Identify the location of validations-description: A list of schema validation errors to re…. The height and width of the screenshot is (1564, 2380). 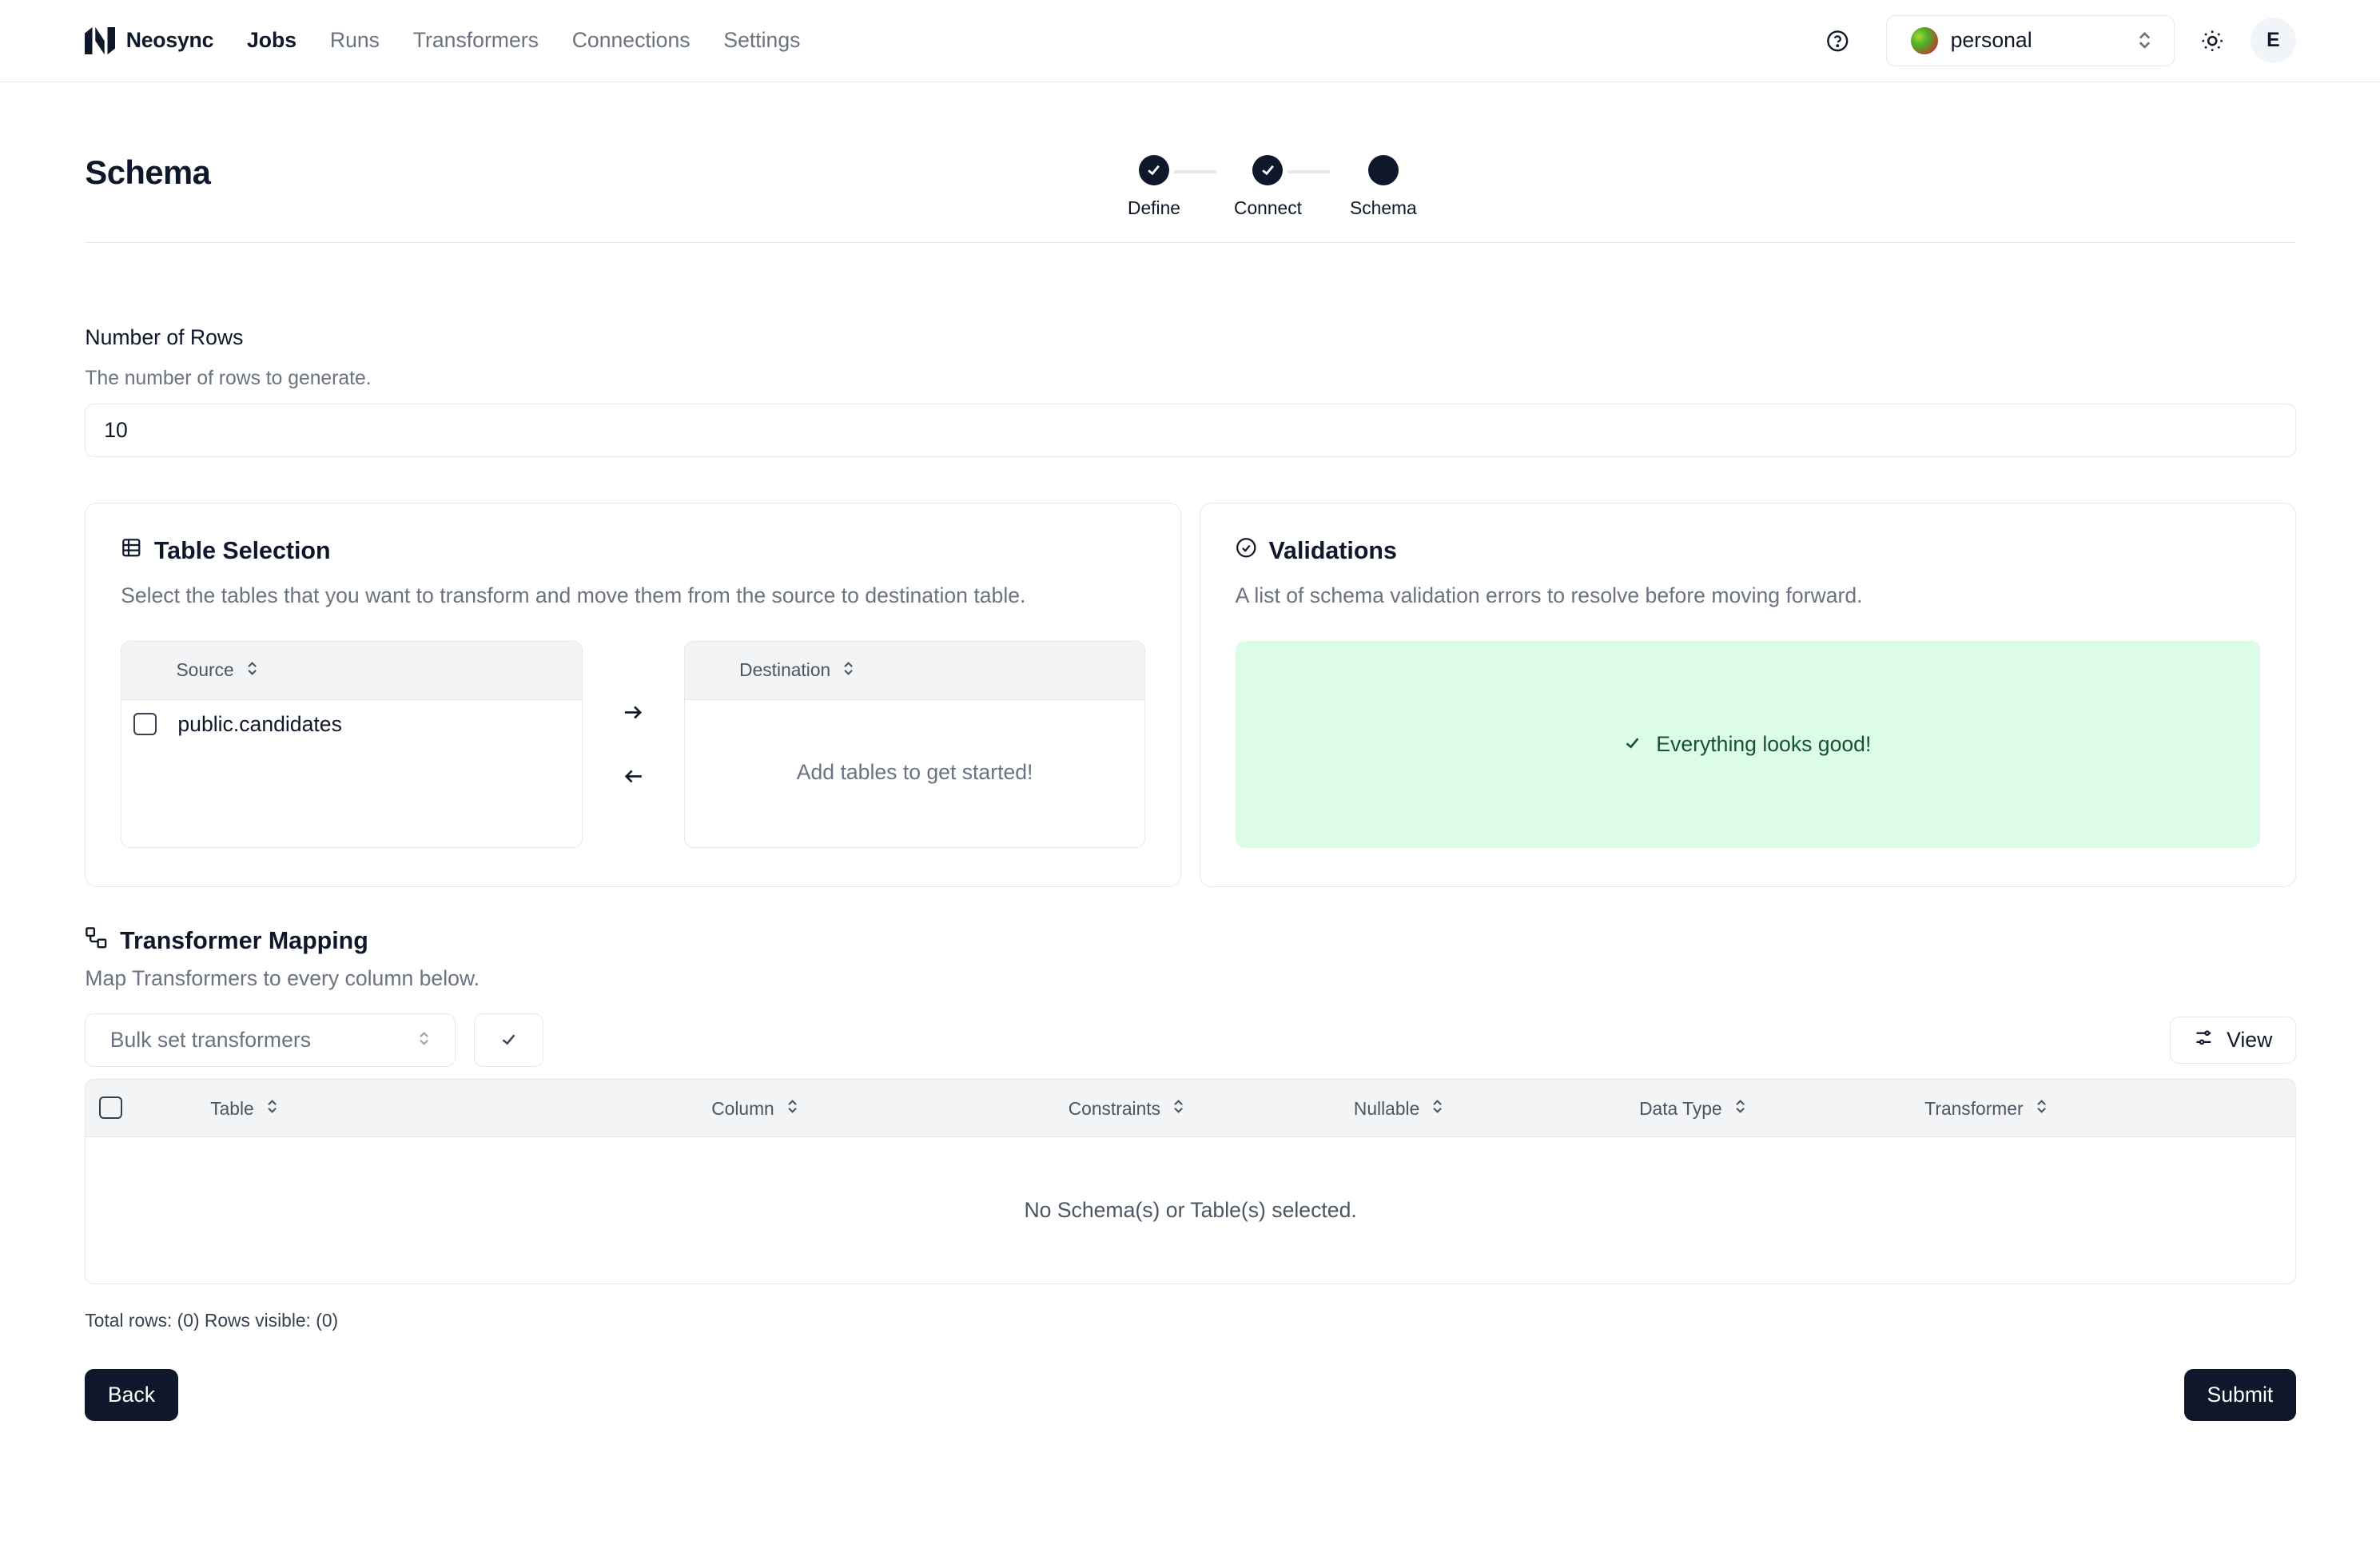
(1549, 595).